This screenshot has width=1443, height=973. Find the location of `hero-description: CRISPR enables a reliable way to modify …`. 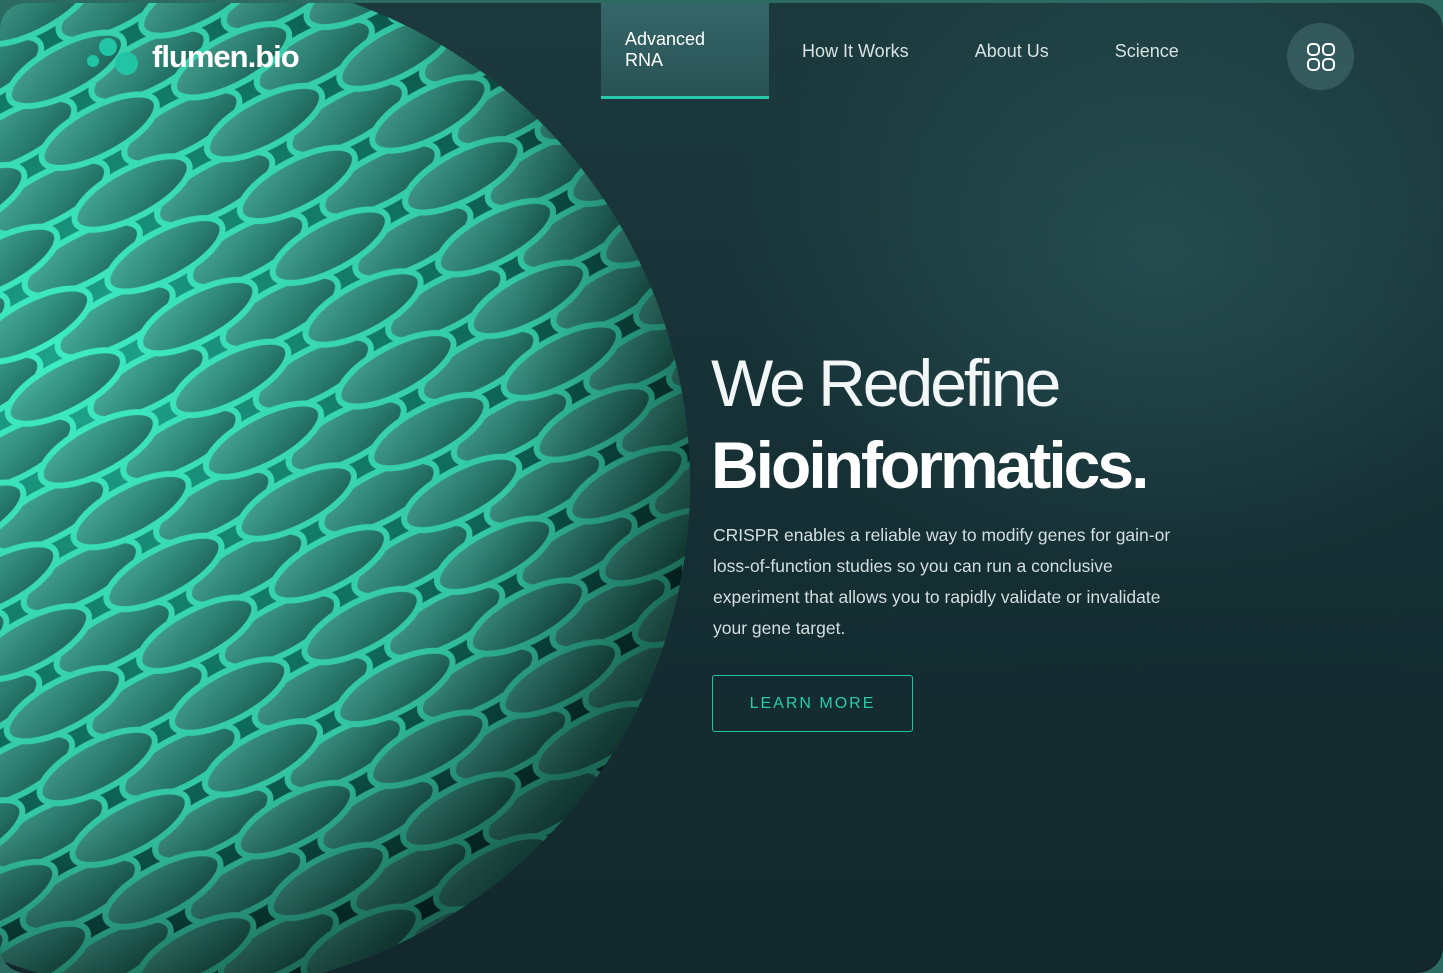

hero-description: CRISPR enables a reliable way to modify … is located at coordinates (942, 581).